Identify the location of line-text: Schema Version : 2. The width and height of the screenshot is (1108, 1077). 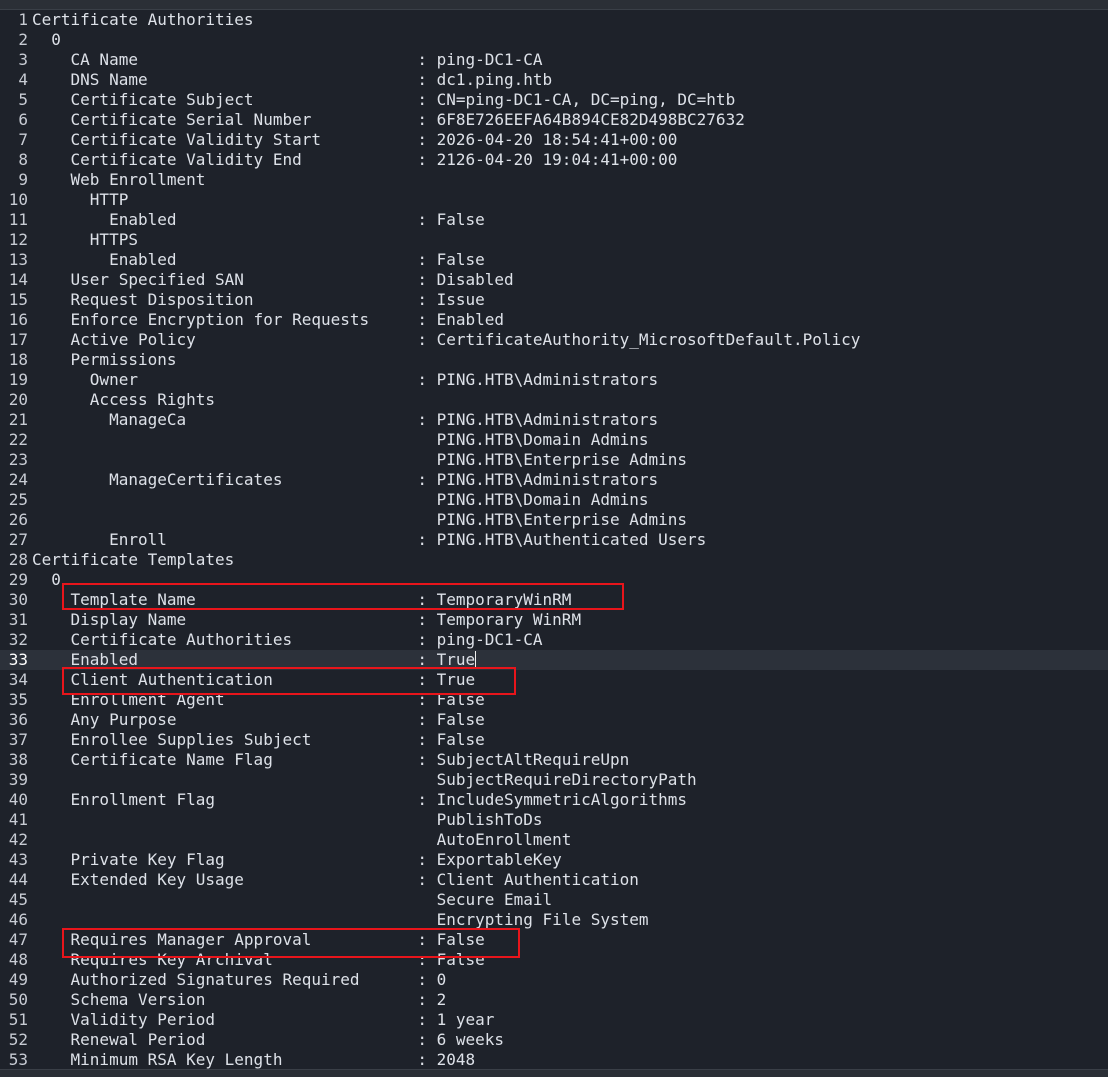
(239, 1000).